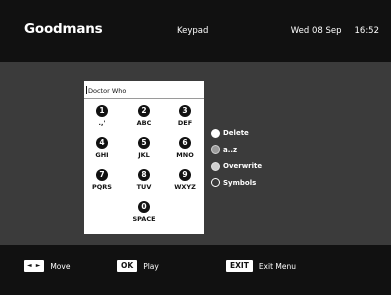 The width and height of the screenshot is (391, 295). I want to click on option-label: Delete, so click(236, 133).